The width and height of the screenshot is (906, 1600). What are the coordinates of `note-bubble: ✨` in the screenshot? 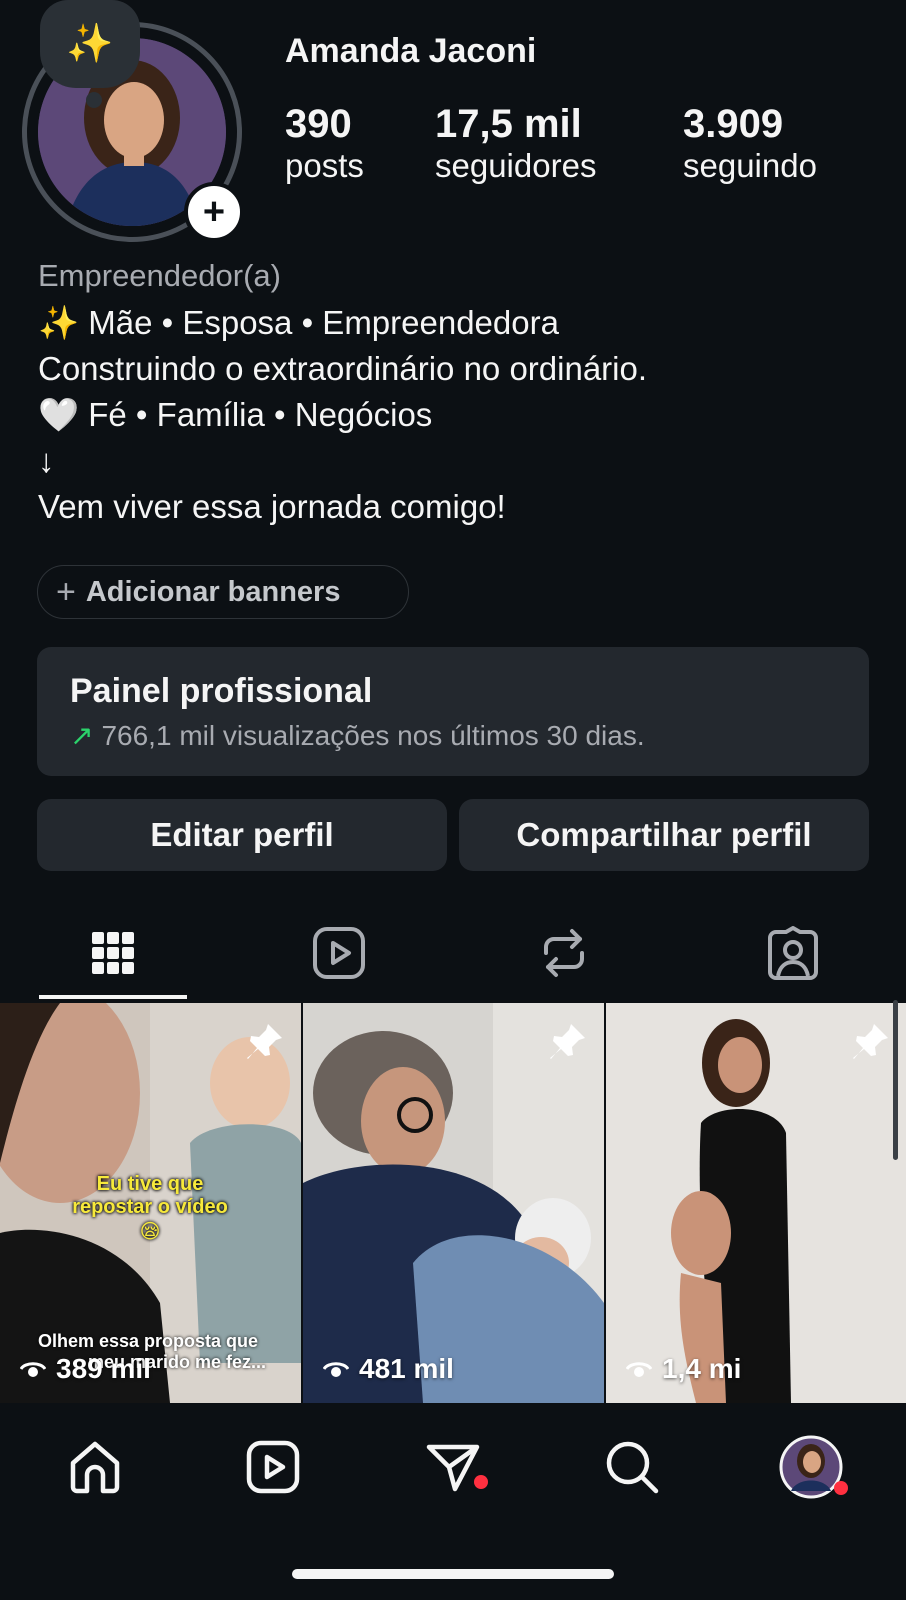 It's located at (90, 44).